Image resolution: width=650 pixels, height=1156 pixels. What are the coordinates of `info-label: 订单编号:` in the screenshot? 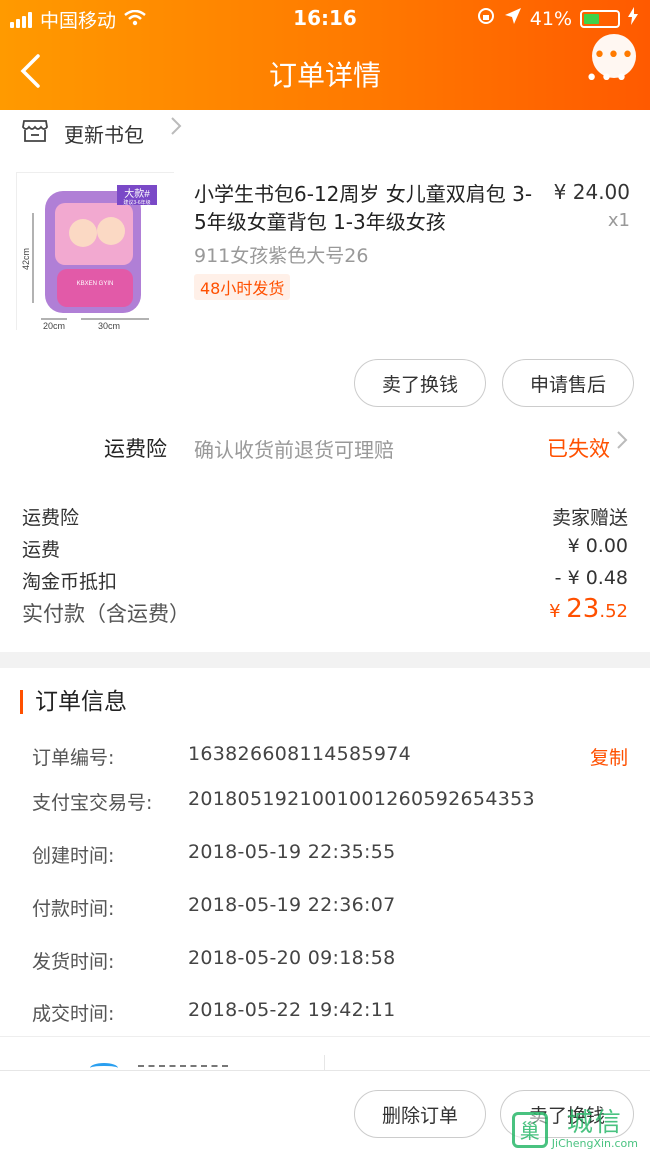 It's located at (73, 758).